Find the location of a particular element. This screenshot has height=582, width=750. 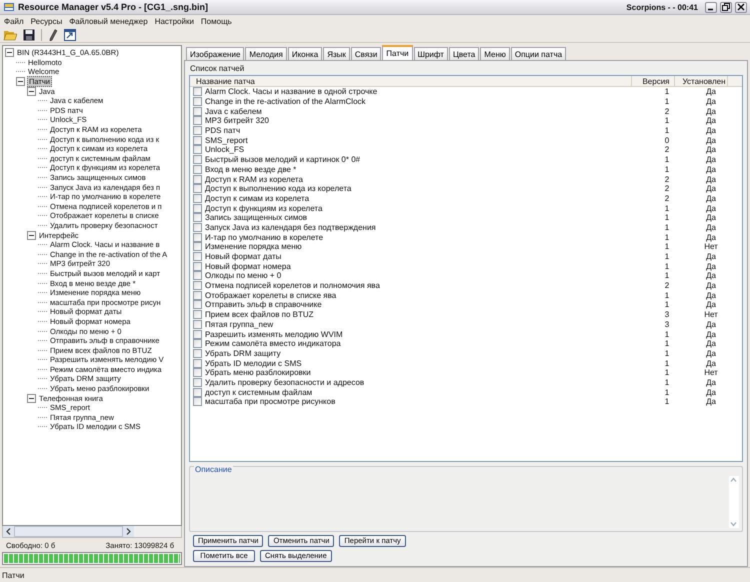

tab: Меню is located at coordinates (495, 53).